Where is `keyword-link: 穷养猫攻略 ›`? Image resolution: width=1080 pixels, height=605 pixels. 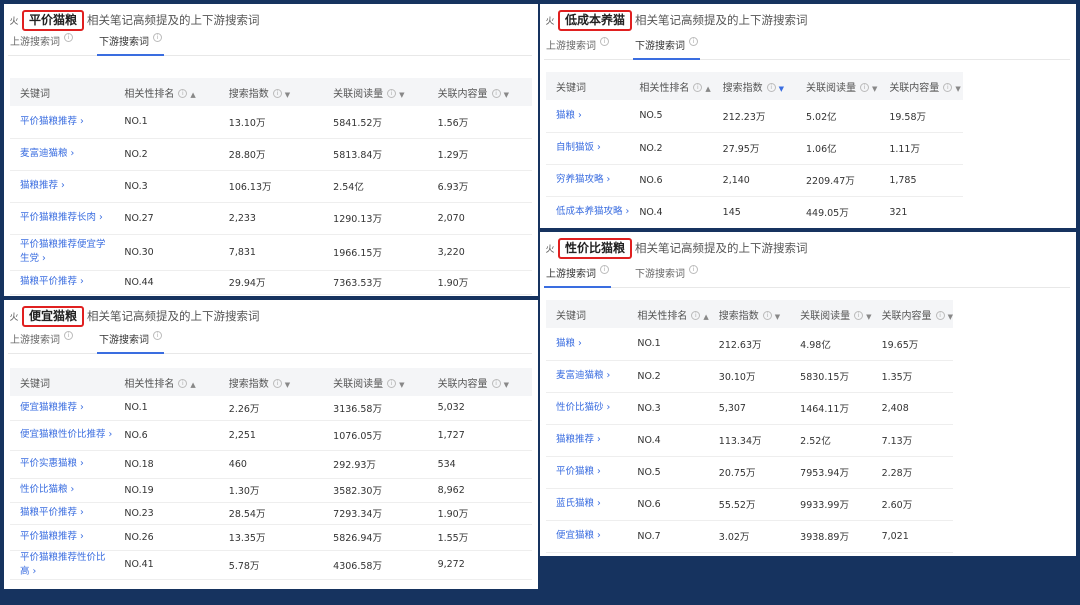
keyword-link: 穷养猫攻略 › is located at coordinates (588, 180).